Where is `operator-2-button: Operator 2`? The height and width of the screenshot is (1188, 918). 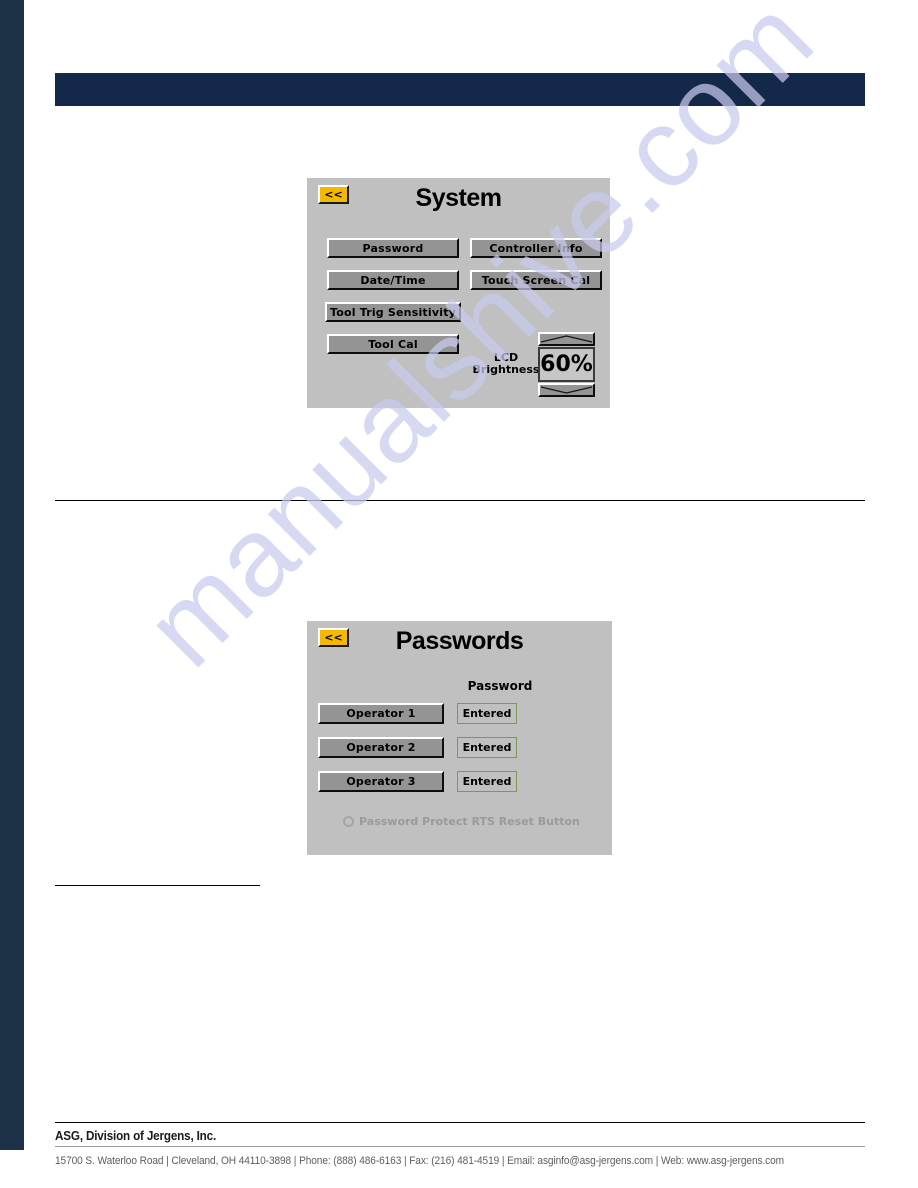
operator-2-button: Operator 2 is located at coordinates (381, 747).